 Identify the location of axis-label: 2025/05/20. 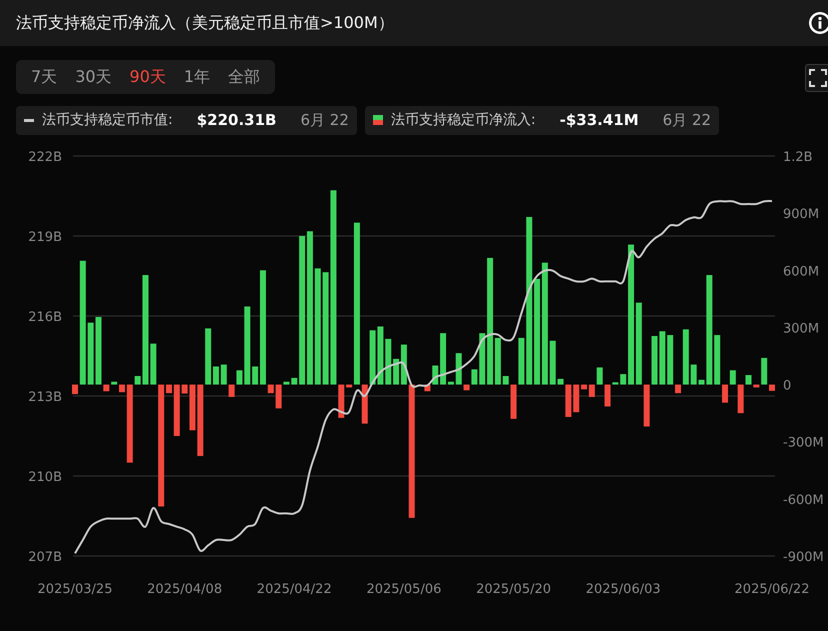
(514, 589).